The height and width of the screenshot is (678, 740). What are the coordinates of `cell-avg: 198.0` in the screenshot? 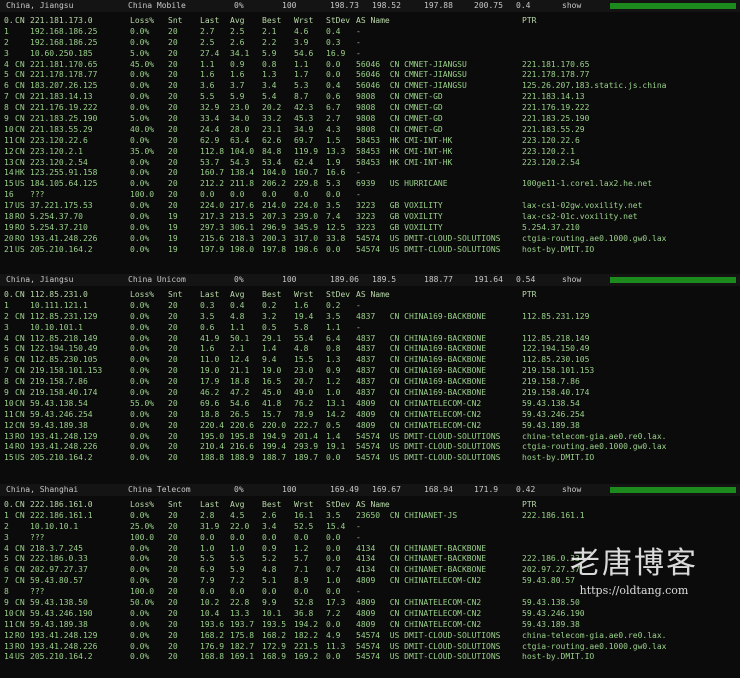 It's located at (242, 249).